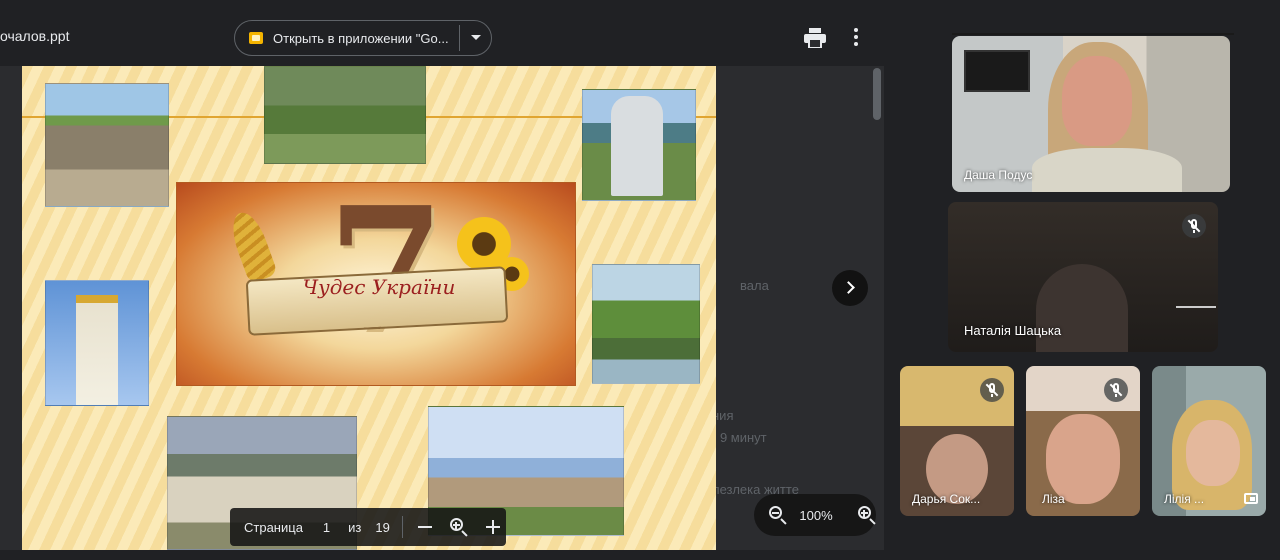 The image size is (1280, 560). Describe the element at coordinates (998, 175) in the screenshot. I see `participant-name: Даша Подус` at that location.